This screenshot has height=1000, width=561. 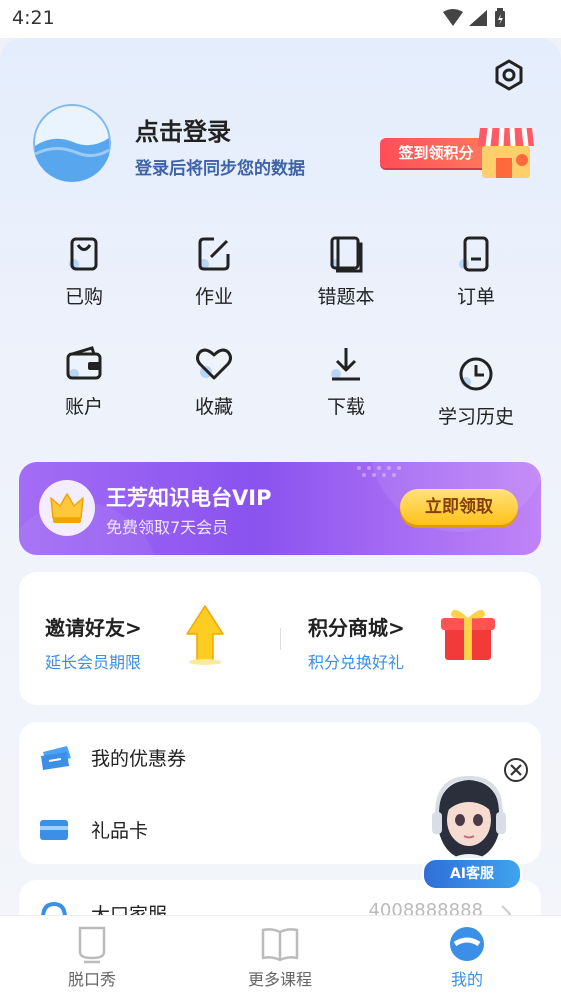 What do you see at coordinates (509, 75) in the screenshot?
I see `settings-gear-icon` at bounding box center [509, 75].